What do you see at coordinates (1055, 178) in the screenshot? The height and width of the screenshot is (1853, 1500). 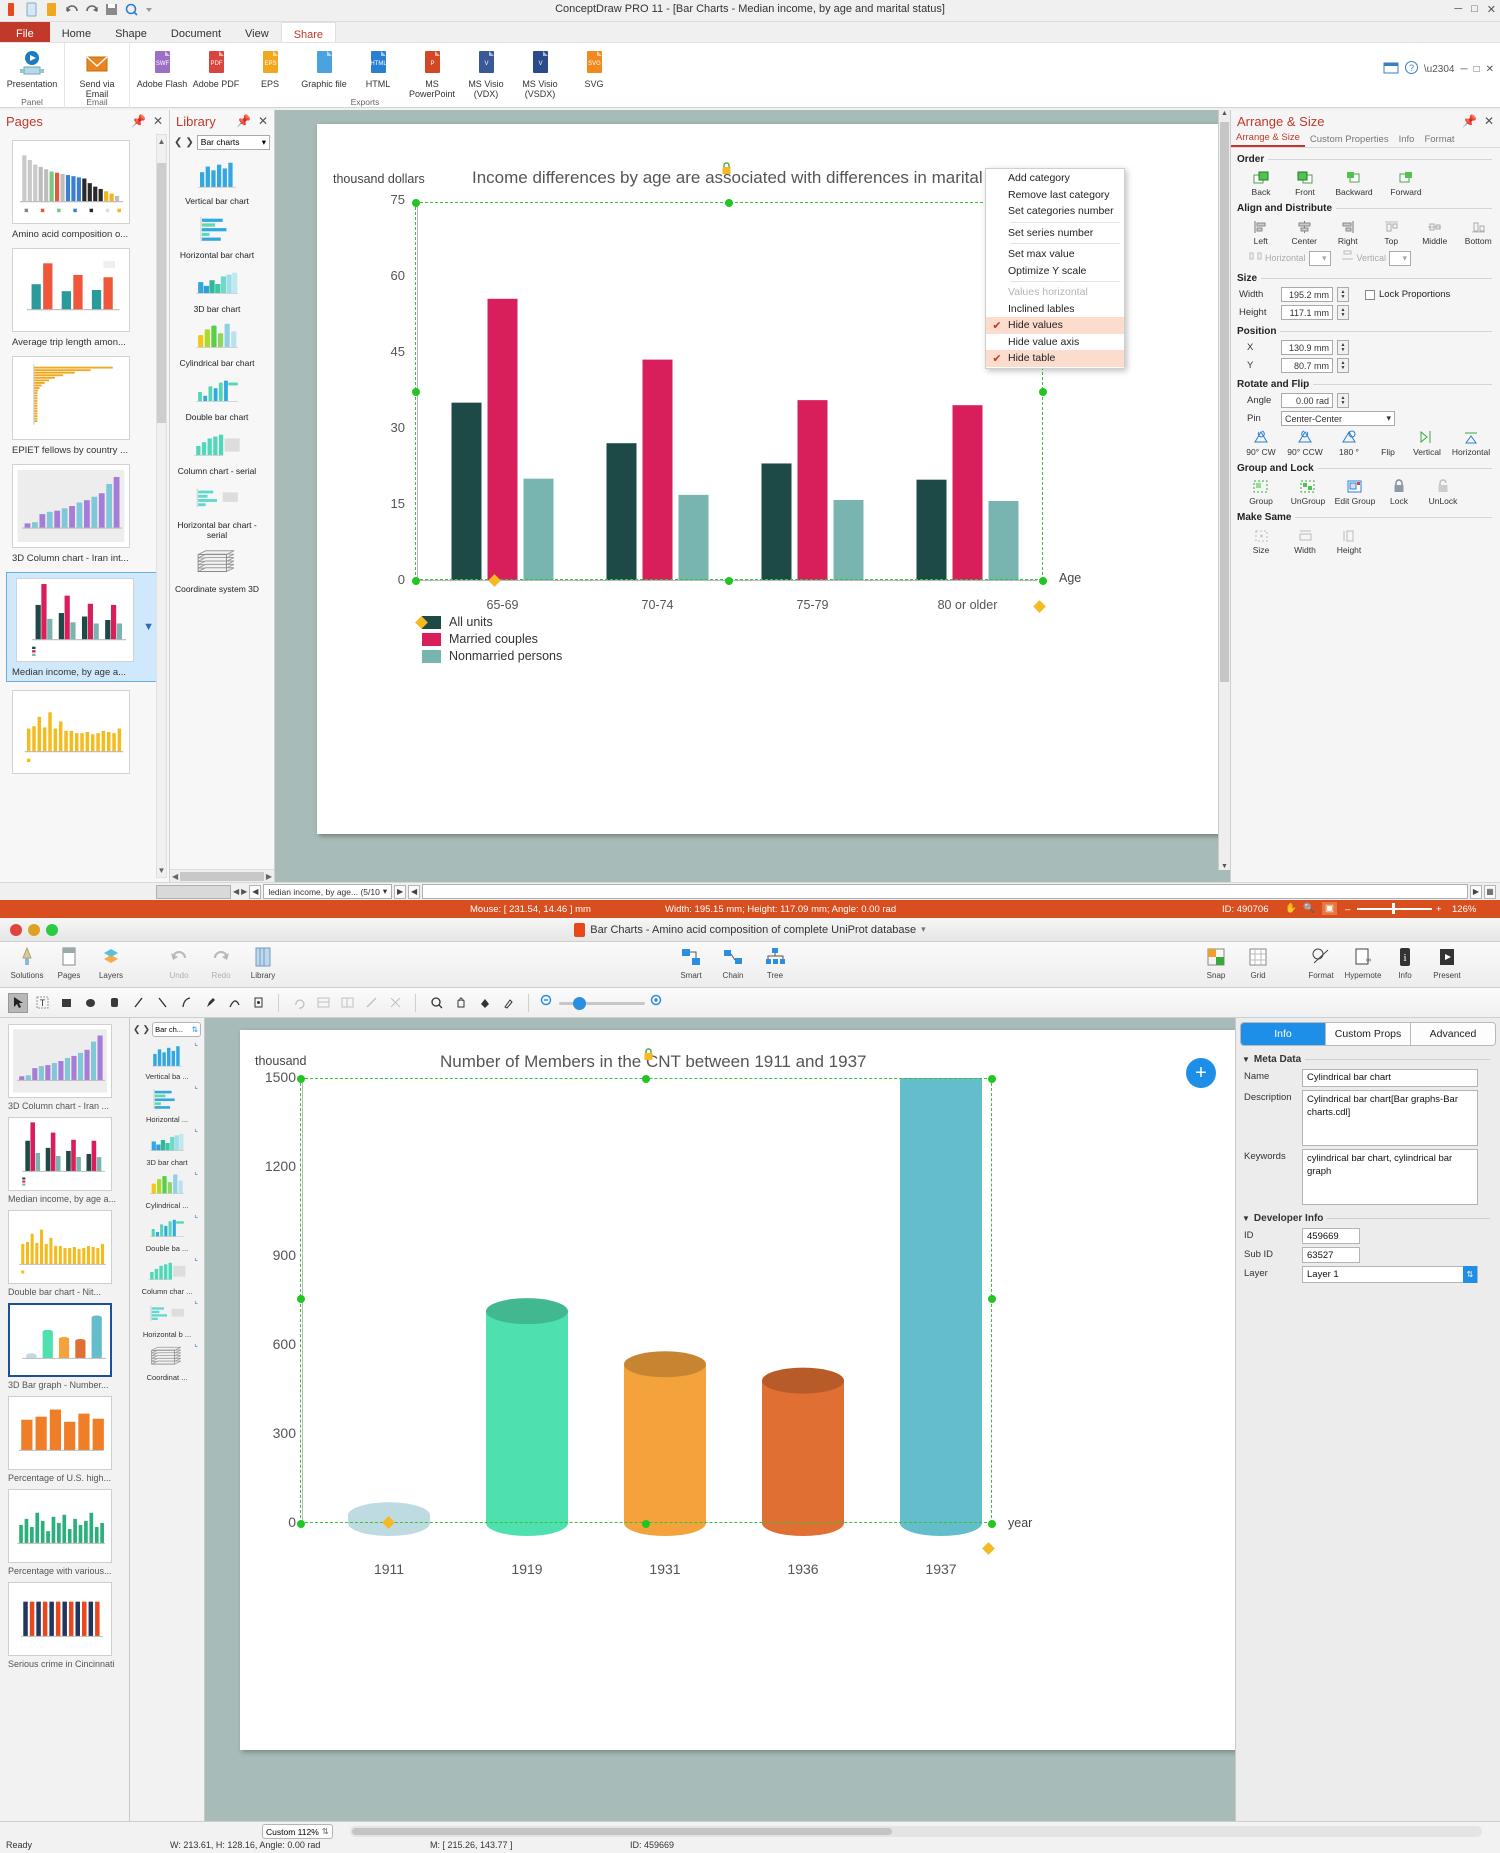 I see `context-menu-item: Add category` at bounding box center [1055, 178].